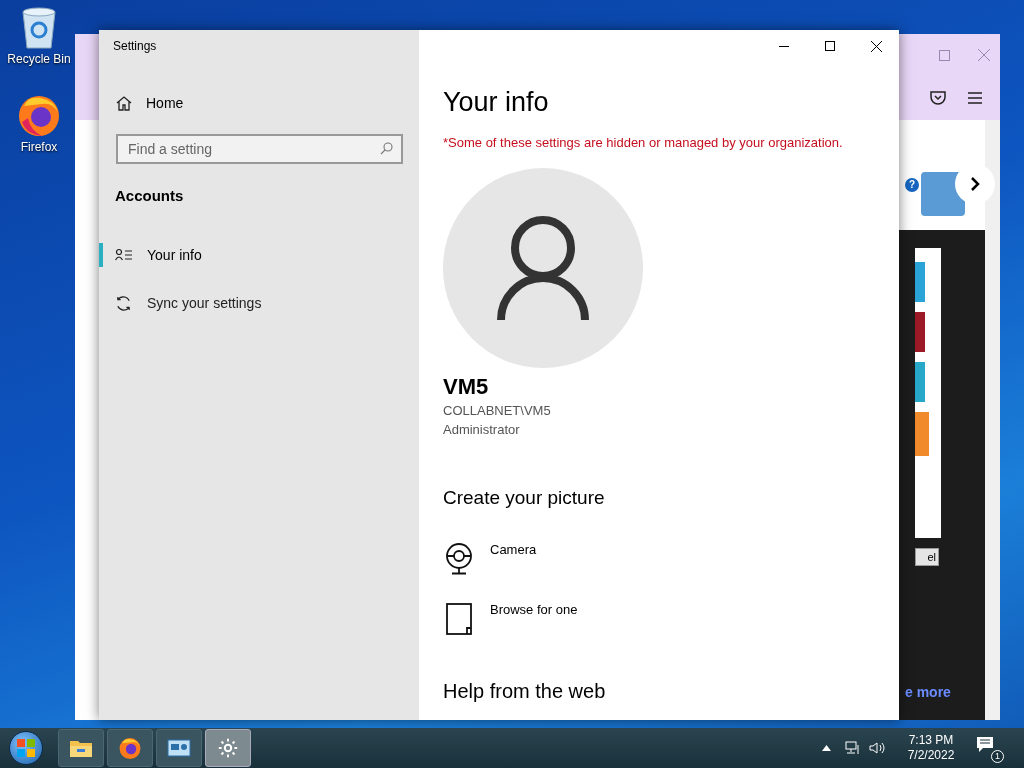  Describe the element at coordinates (259, 149) in the screenshot. I see `search-field: Find a setting` at that location.